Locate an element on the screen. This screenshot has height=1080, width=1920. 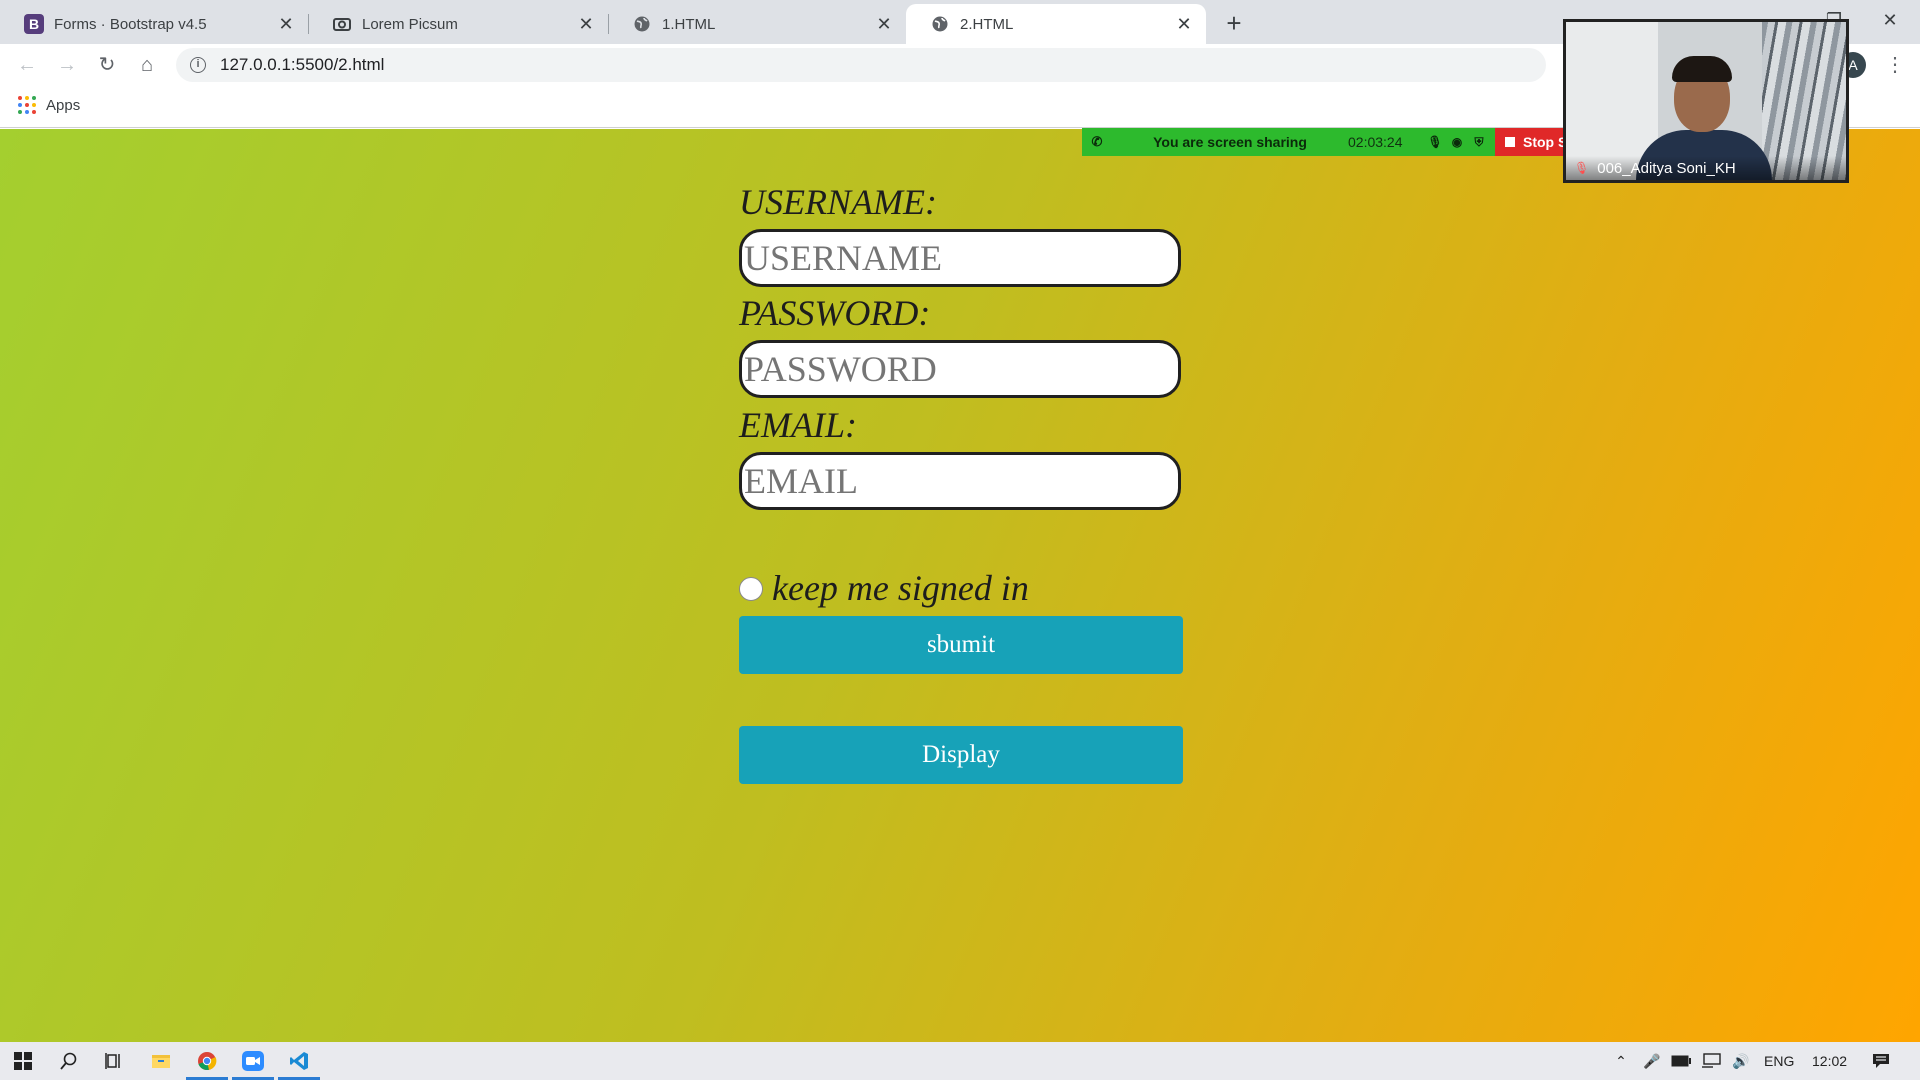
battery-icon is located at coordinates (1681, 1061).